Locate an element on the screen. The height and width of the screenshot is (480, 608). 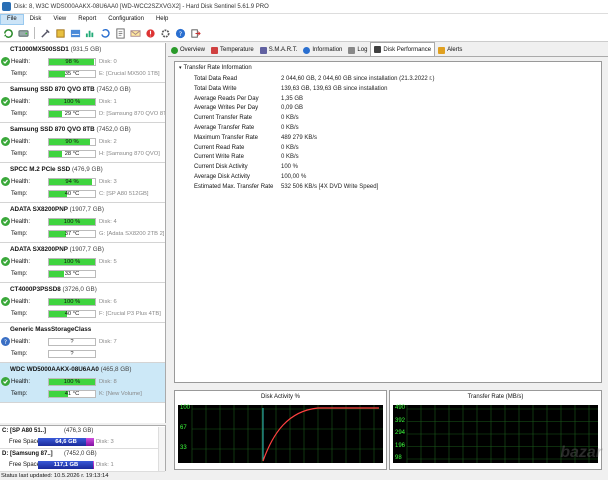
check-icon is located at coordinates (174, 50).